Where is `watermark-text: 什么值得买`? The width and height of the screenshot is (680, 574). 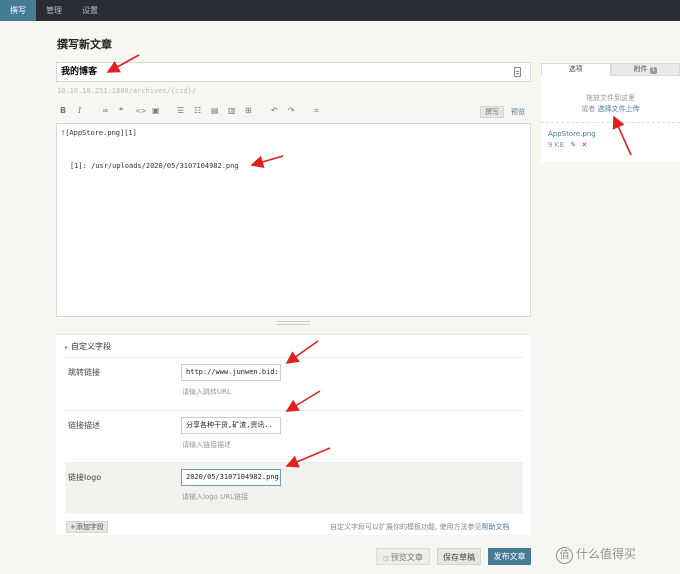 watermark-text: 什么值得买 is located at coordinates (606, 554).